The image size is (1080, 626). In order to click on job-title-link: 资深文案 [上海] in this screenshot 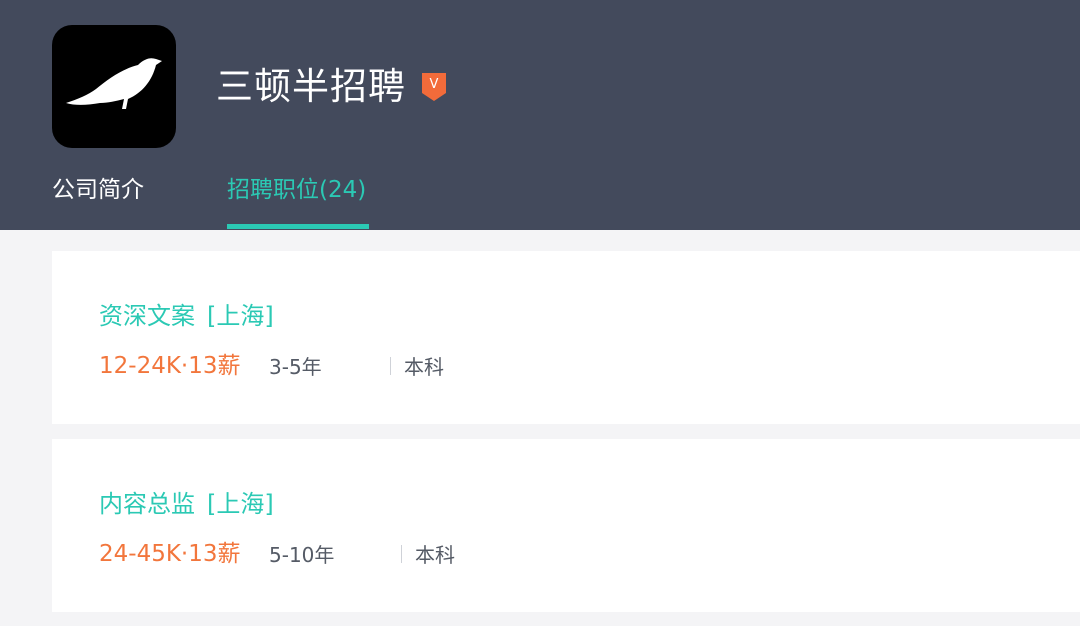, I will do `click(186, 316)`.